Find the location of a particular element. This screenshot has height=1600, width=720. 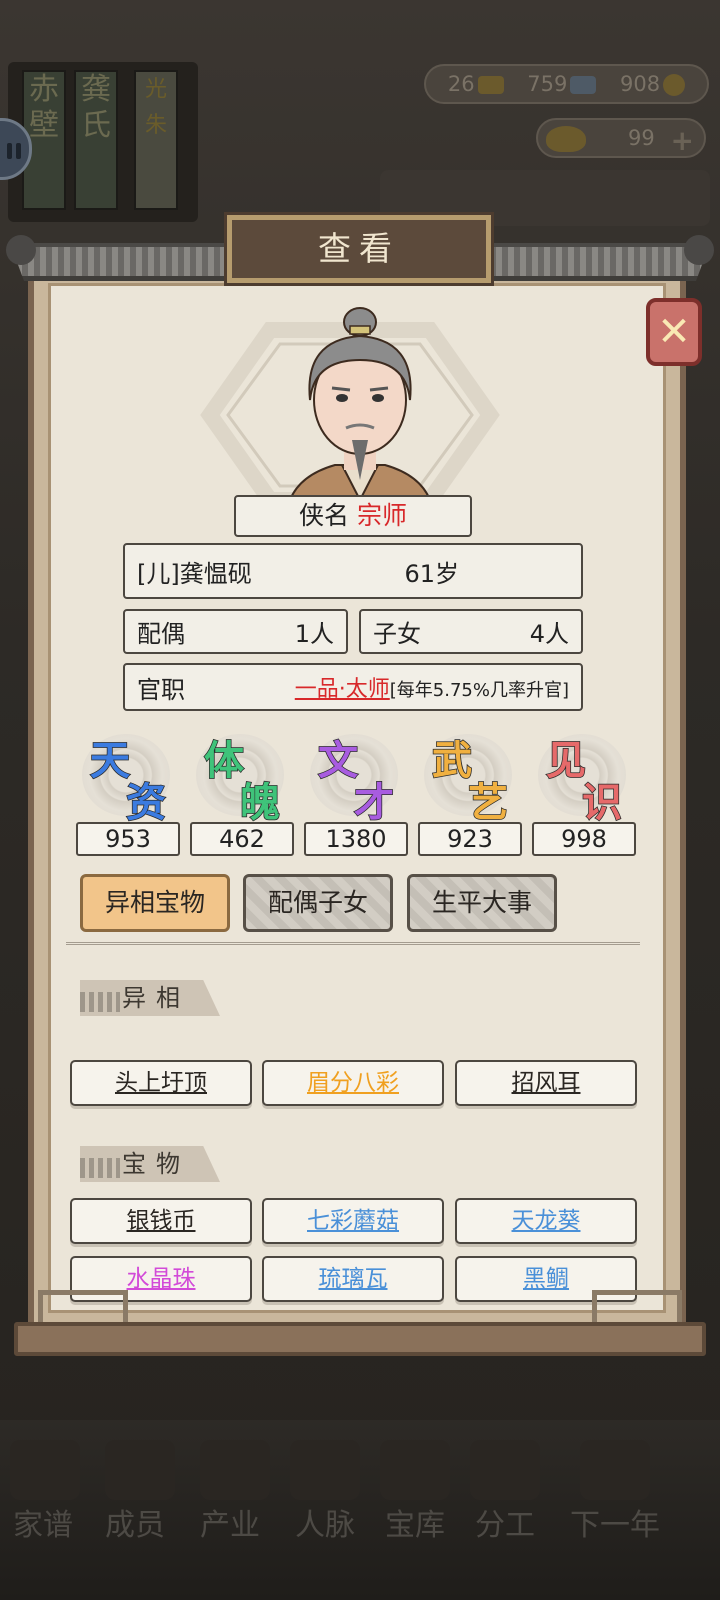

children-label: 子女 is located at coordinates (397, 634).